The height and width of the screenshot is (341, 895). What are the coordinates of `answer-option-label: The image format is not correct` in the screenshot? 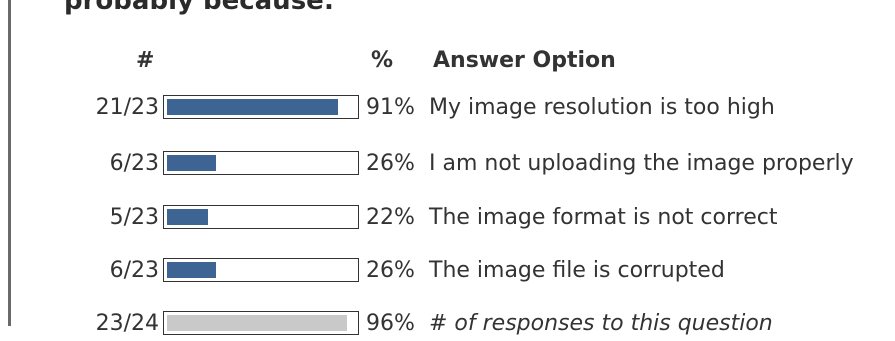 It's located at (603, 217).